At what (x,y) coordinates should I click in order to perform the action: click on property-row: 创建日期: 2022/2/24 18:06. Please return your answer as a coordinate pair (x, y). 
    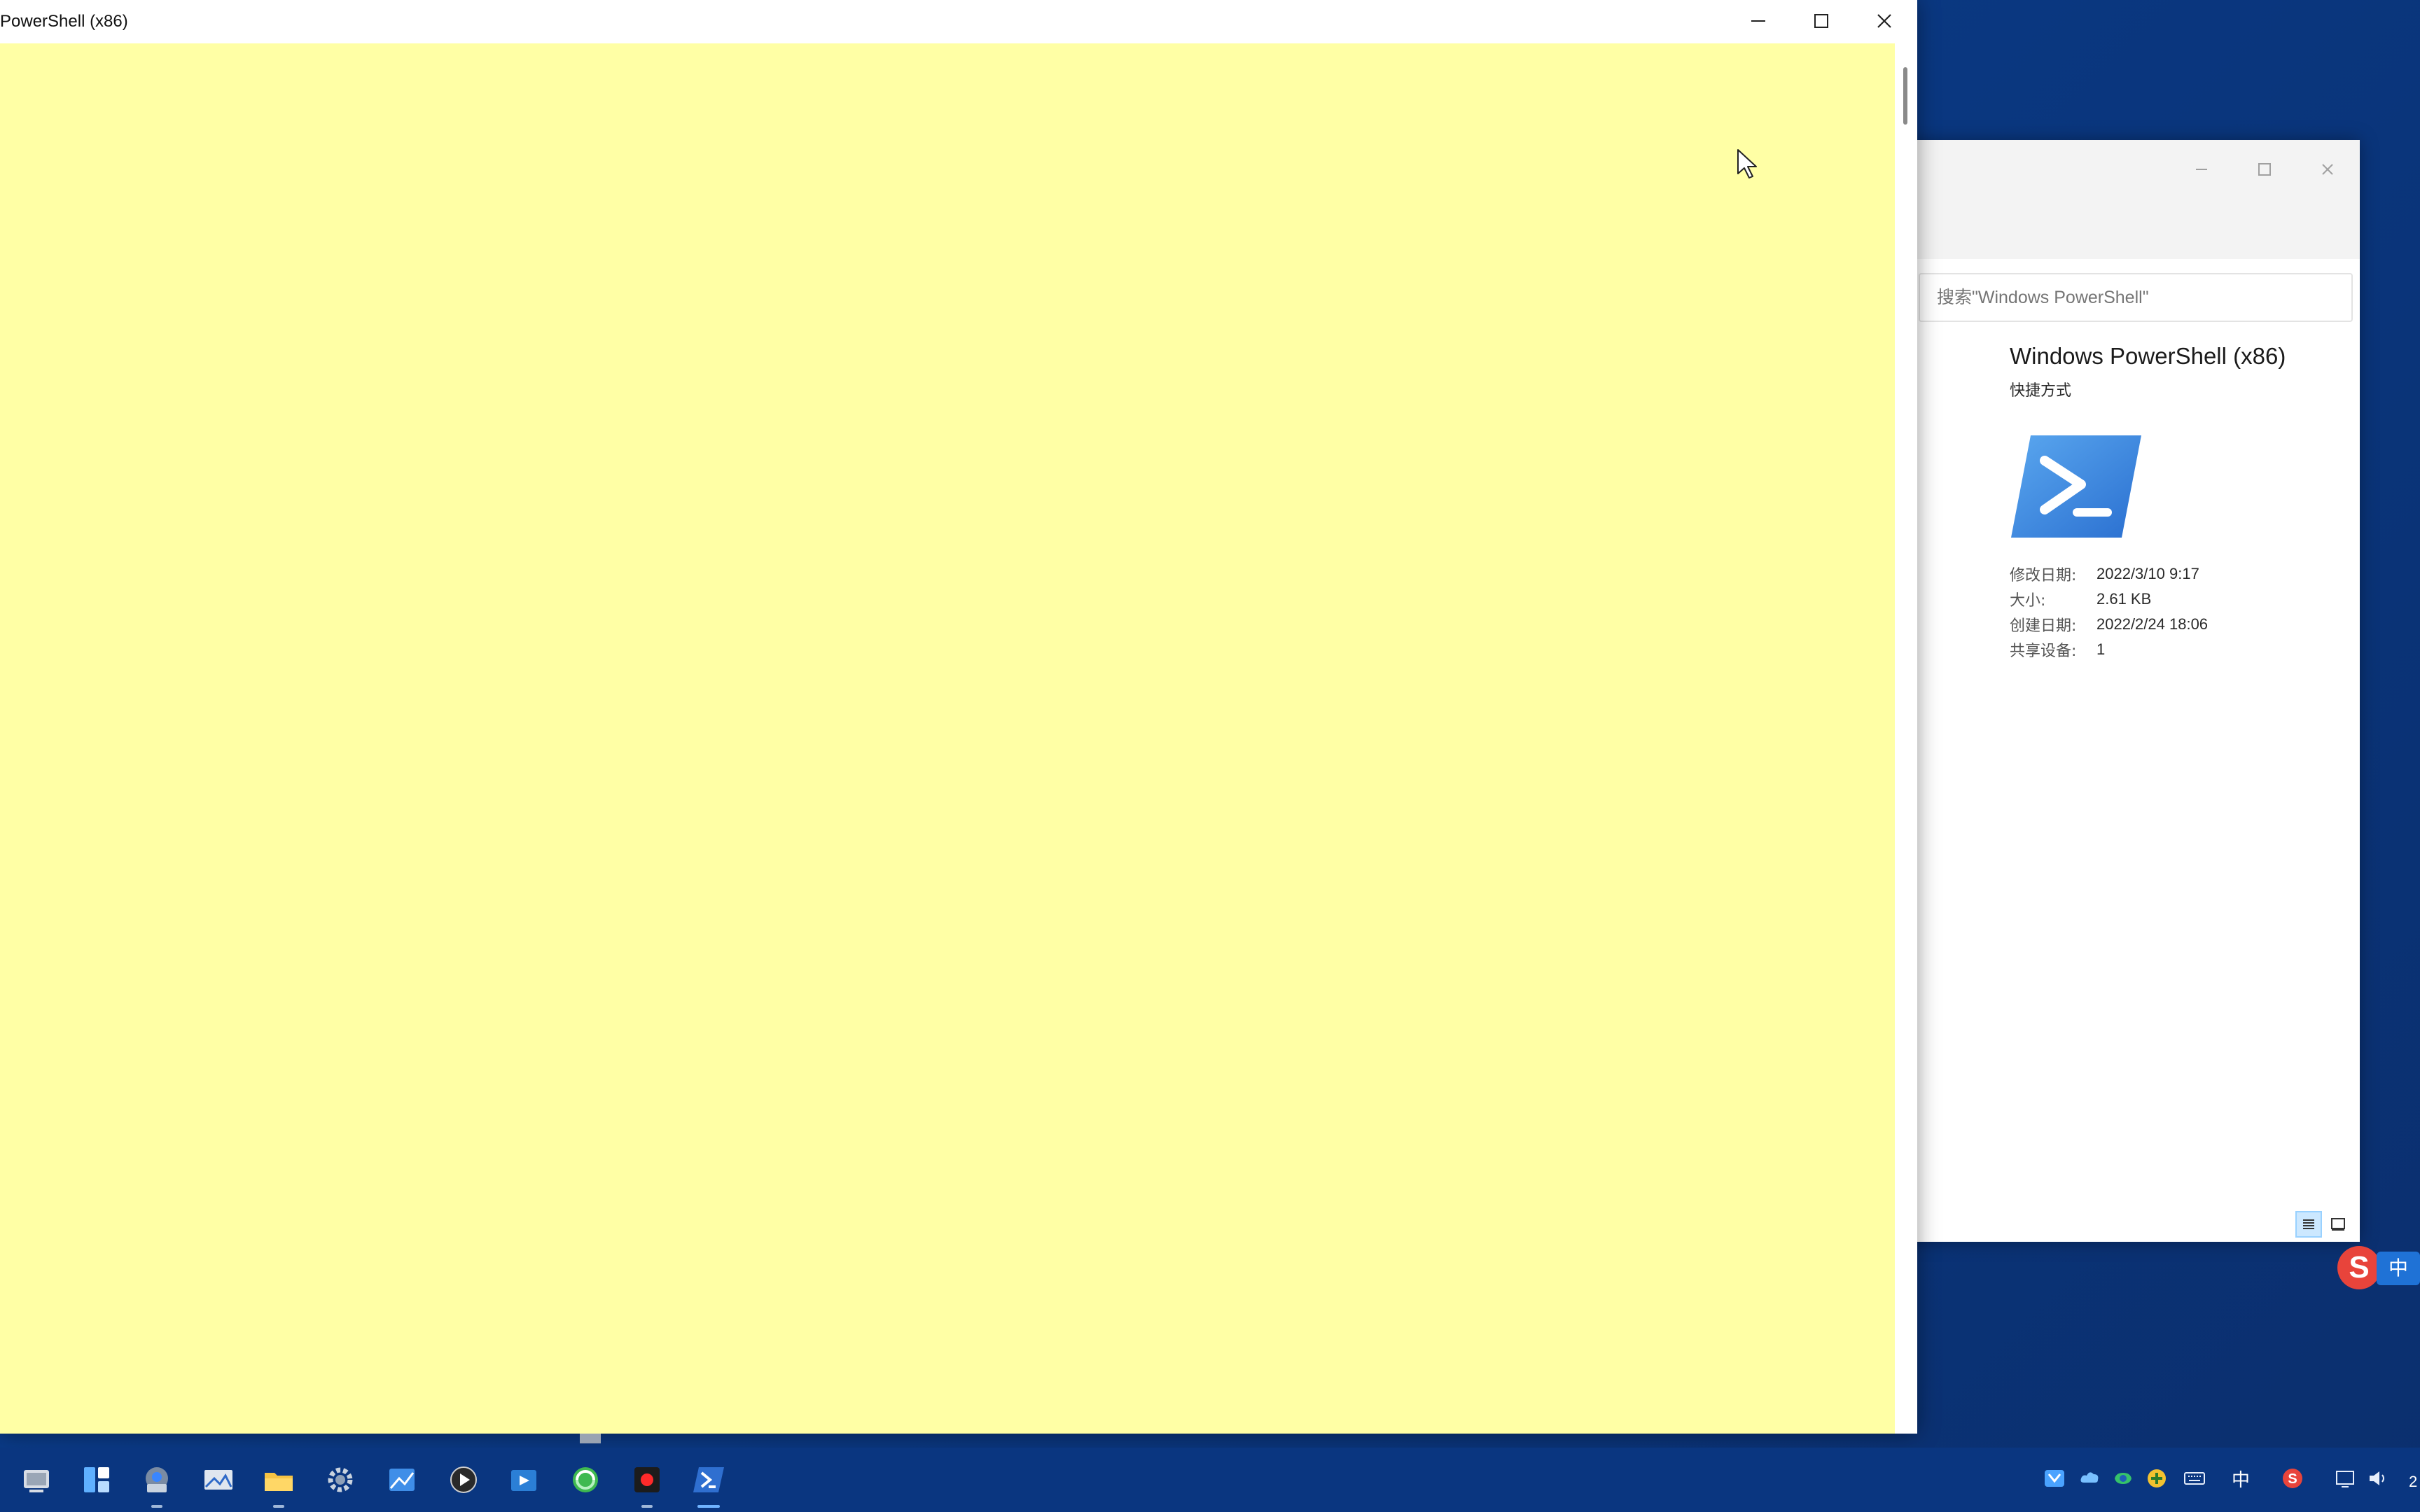
    Looking at the image, I should click on (2178, 624).